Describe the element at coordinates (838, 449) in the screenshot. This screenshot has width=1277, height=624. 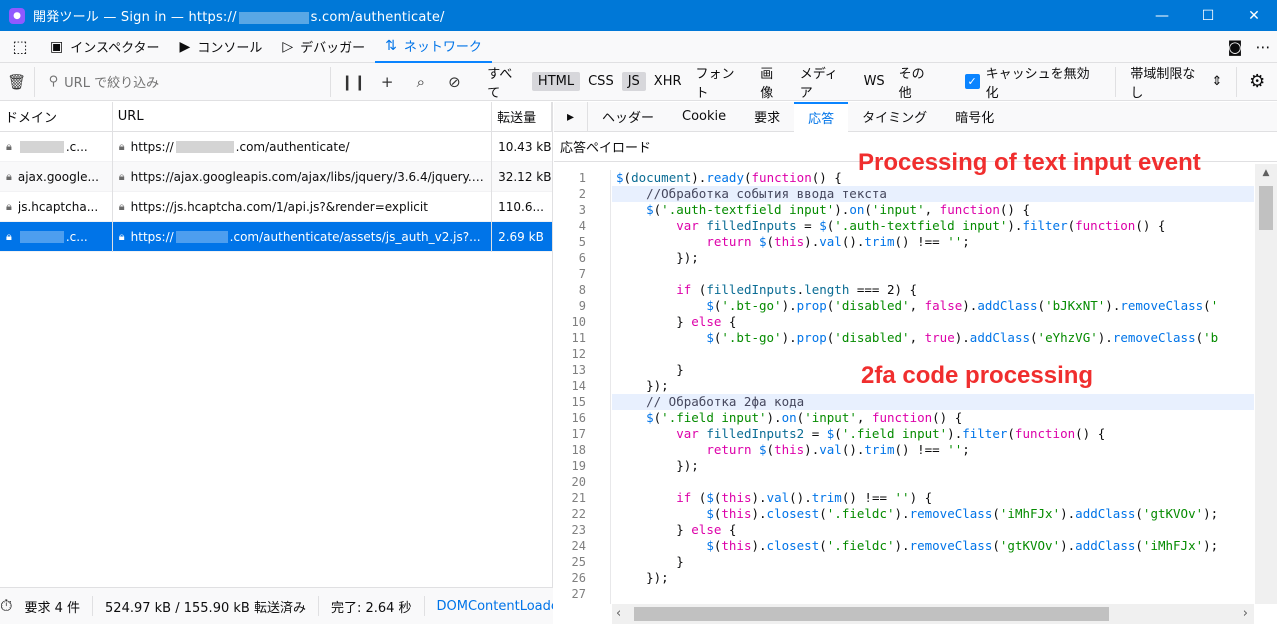
I see `code-line: return $(this).val().trim() !== '';` at that location.